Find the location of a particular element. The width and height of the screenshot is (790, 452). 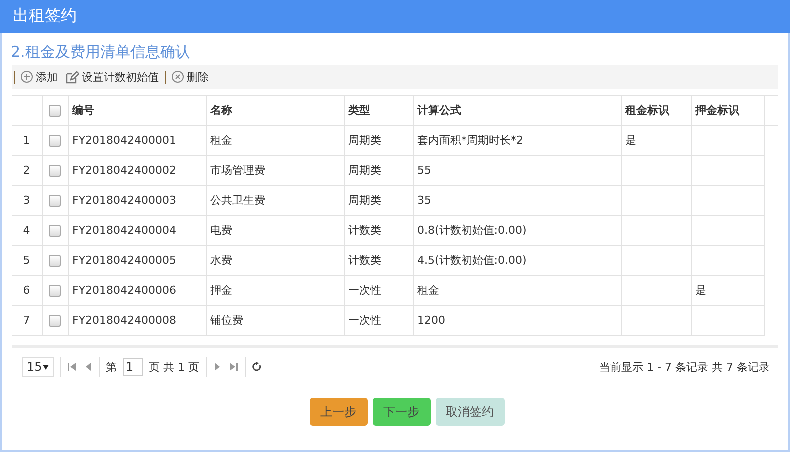

table-cell: FY2018042400008 is located at coordinates (137, 321).